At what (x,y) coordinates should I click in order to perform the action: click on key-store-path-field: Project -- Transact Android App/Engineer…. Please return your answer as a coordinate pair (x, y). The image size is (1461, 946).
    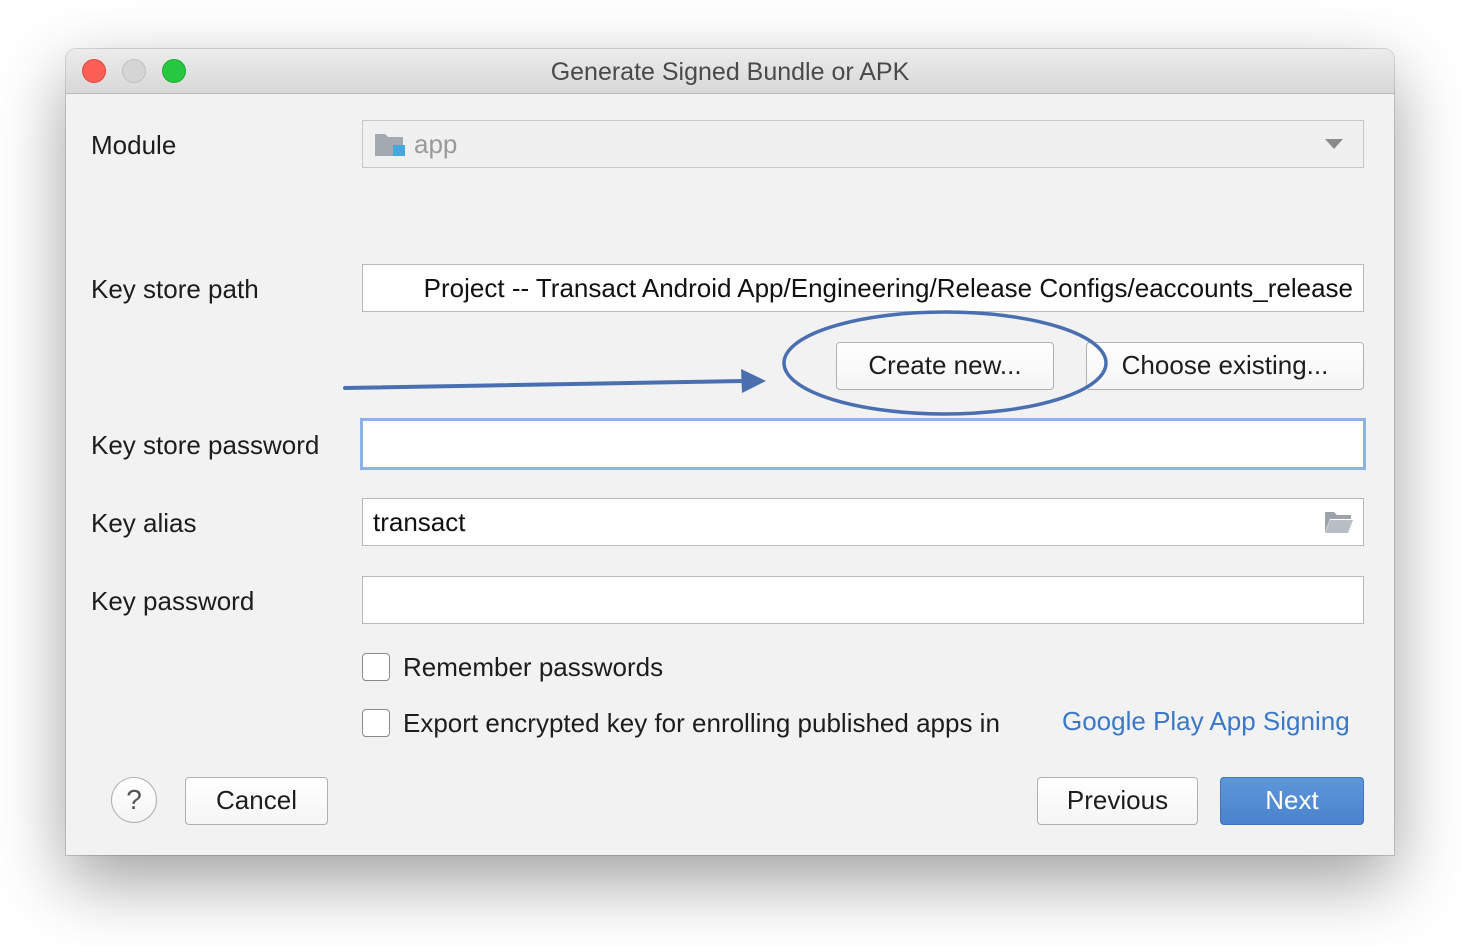
    Looking at the image, I should click on (863, 288).